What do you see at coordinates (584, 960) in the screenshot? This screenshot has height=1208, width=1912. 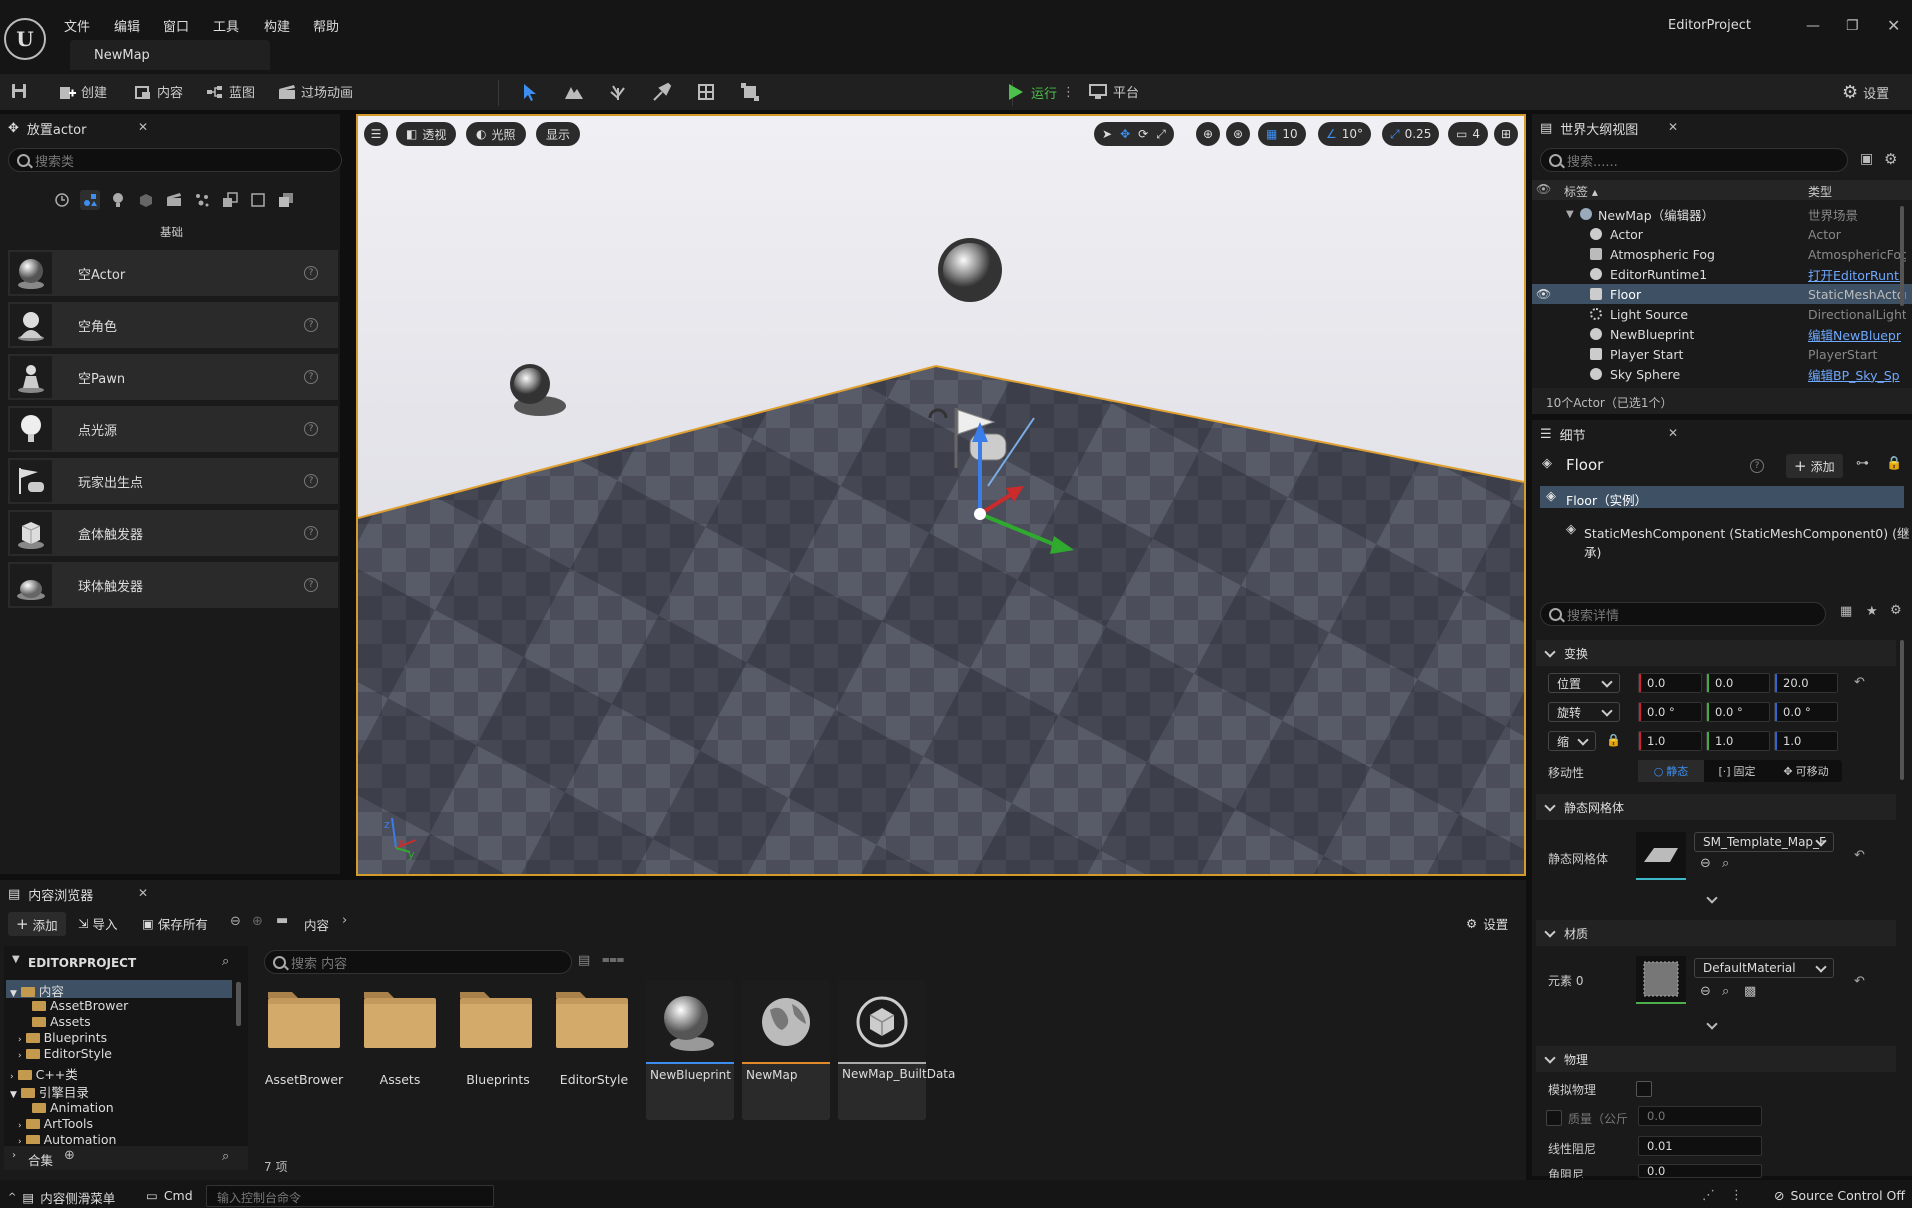 I see `save-search-icon: ▤` at bounding box center [584, 960].